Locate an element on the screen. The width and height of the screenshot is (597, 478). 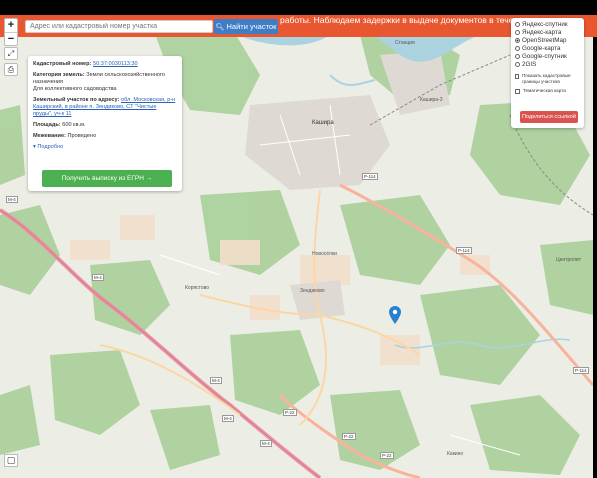
zoom-control: + − is located at coordinates (11, 32).